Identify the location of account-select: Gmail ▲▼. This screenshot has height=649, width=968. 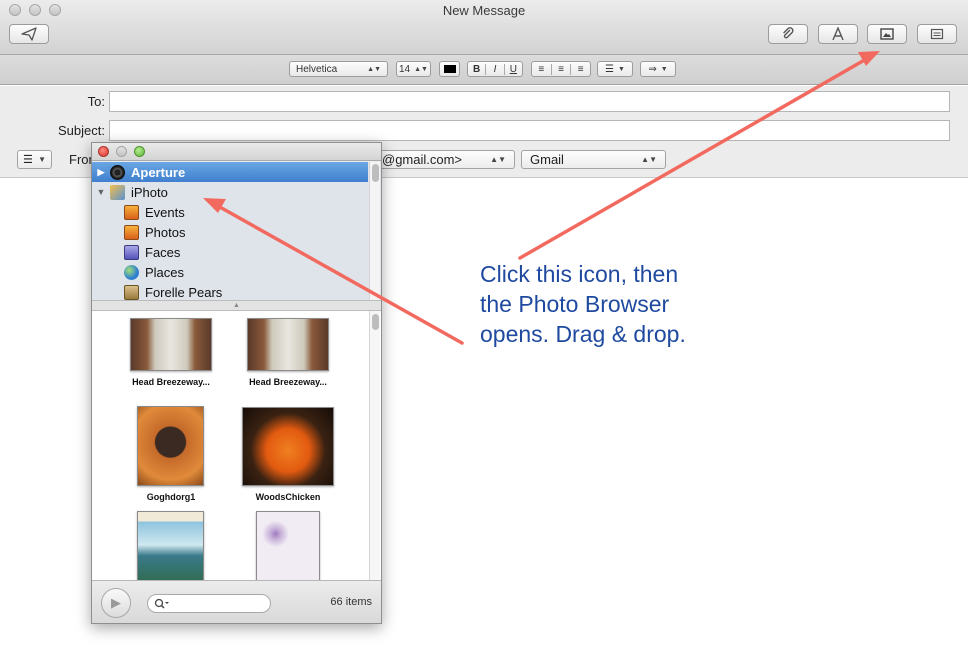
(593, 159).